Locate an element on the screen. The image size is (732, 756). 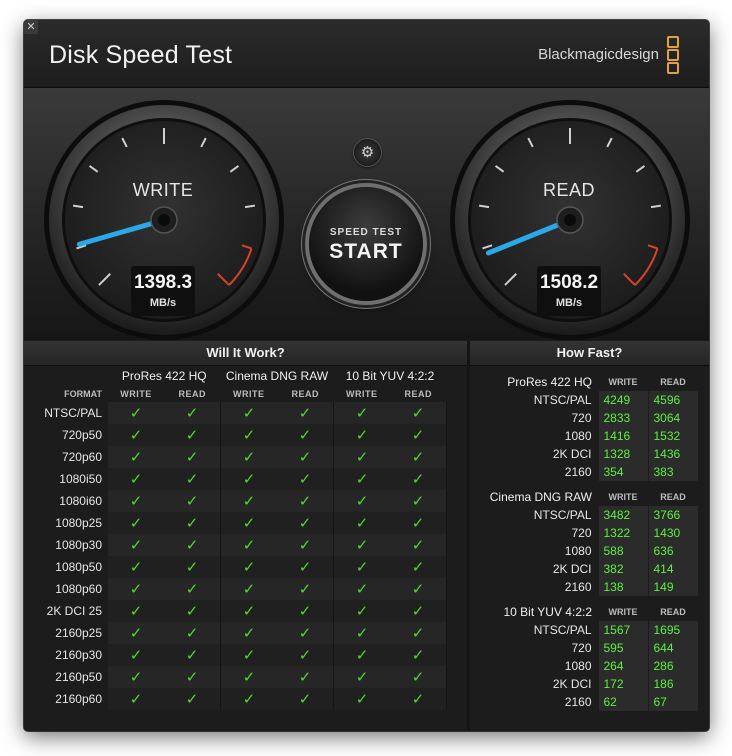
will-group-header: ProRes 422 HQ is located at coordinates (164, 376).